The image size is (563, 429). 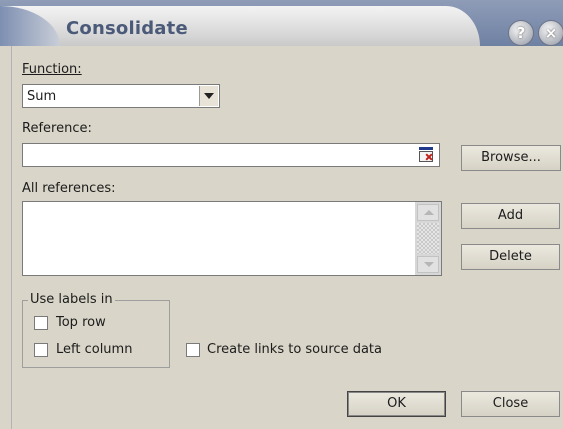 I want to click on title-bar: Consolidate ? ×, so click(x=281, y=23).